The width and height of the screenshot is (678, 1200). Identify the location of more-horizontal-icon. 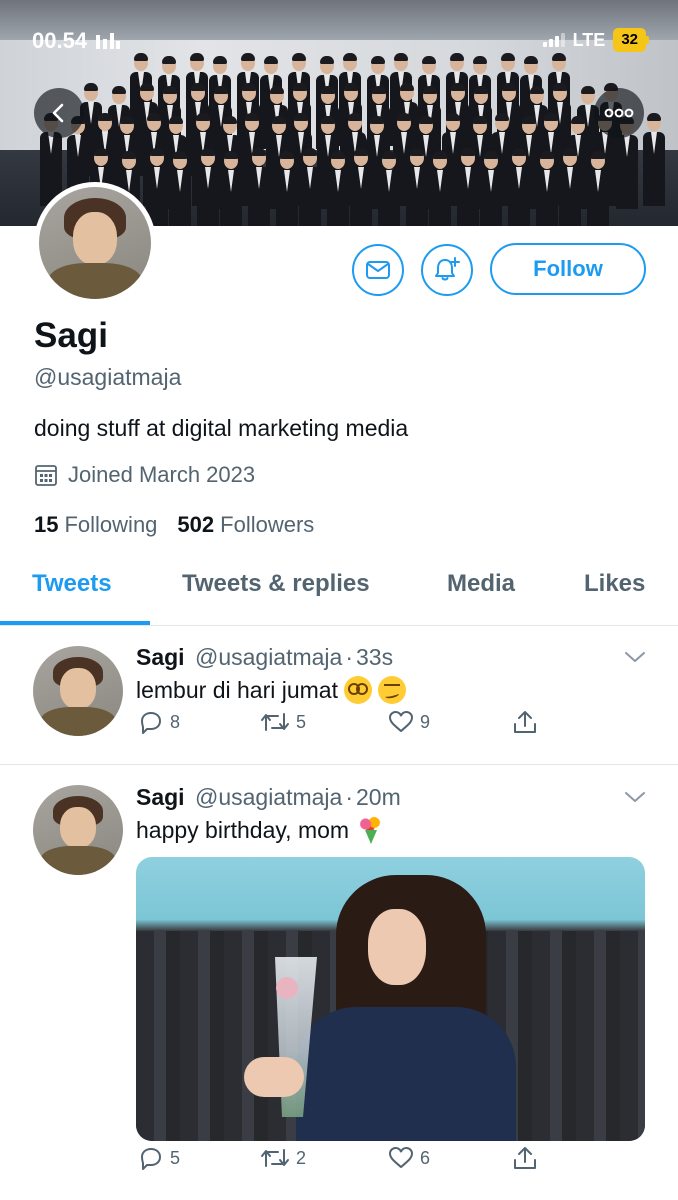
(619, 113).